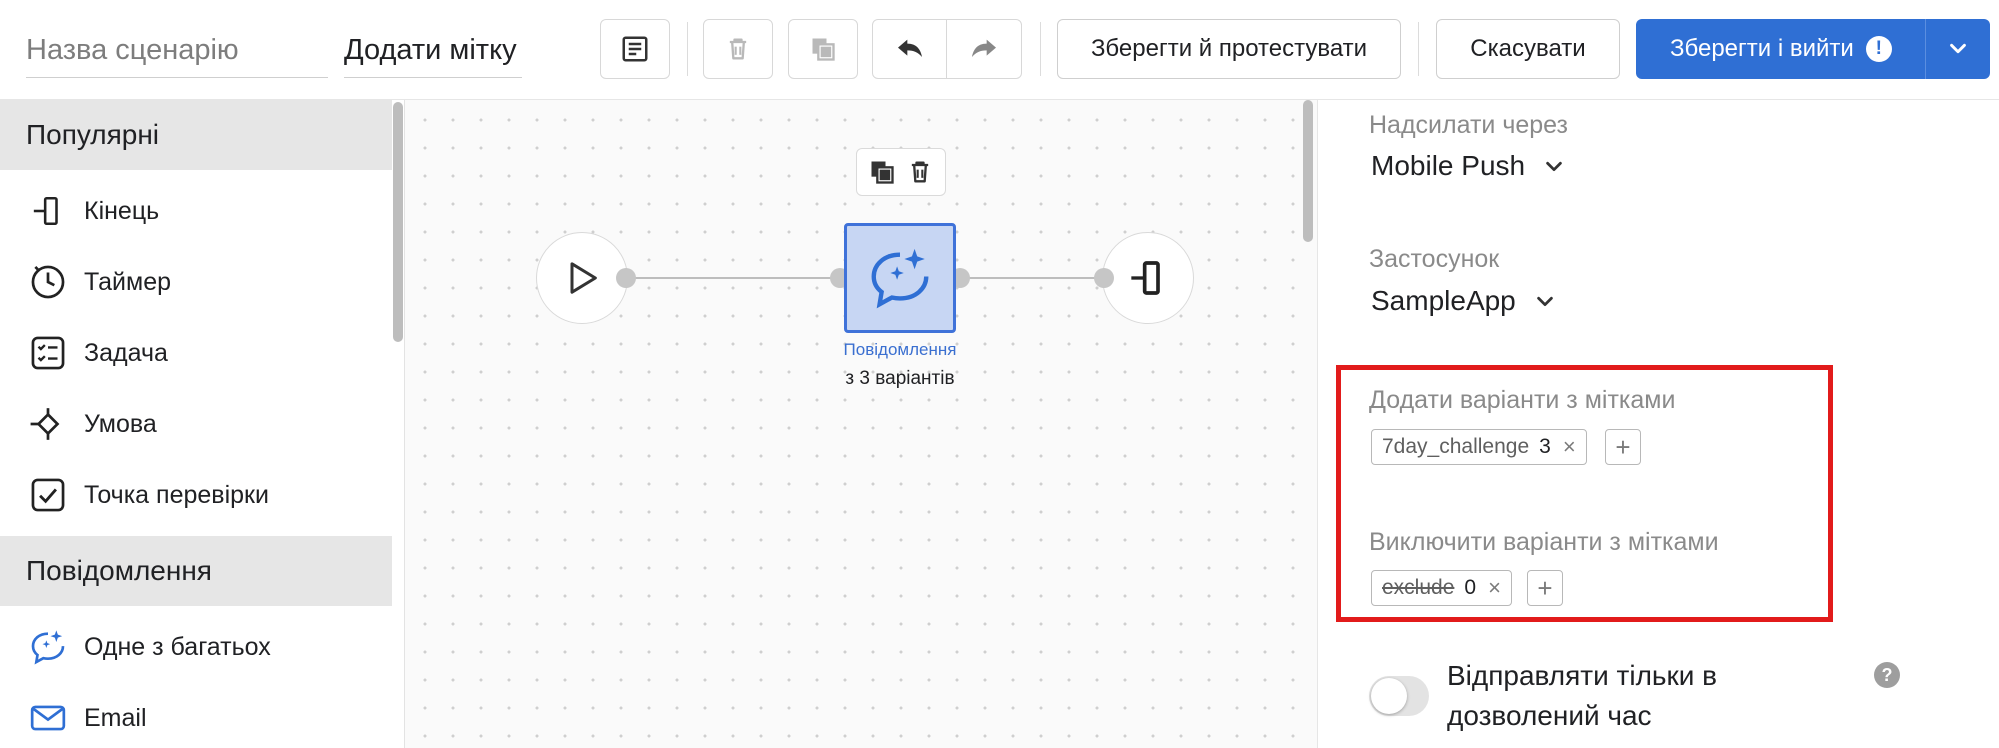  I want to click on email-icon, so click(48, 718).